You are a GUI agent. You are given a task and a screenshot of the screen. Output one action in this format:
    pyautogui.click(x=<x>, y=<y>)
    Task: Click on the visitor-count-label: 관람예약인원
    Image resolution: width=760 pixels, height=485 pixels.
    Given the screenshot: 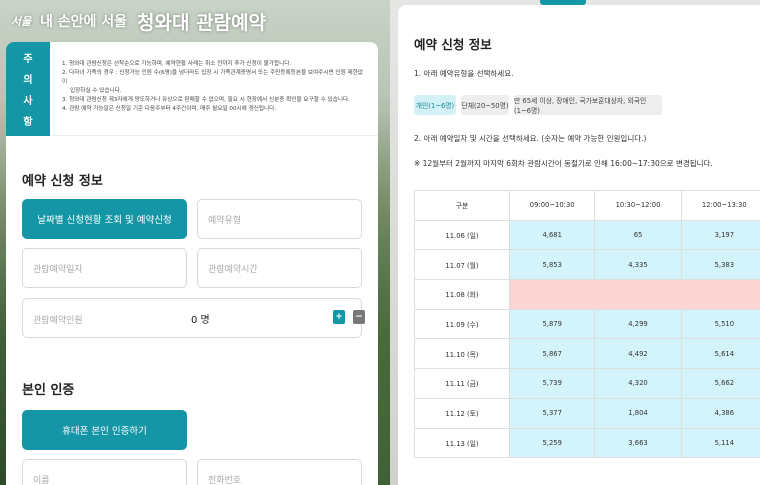 What is the action you would take?
    pyautogui.click(x=58, y=321)
    